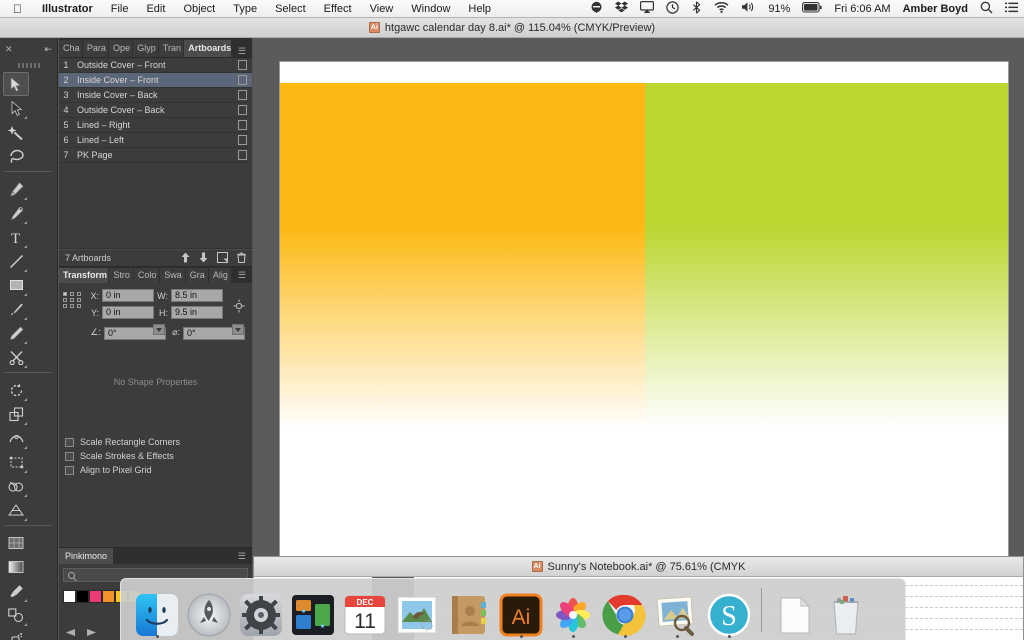 The height and width of the screenshot is (640, 1024). I want to click on menu-item-help: Help, so click(479, 9).